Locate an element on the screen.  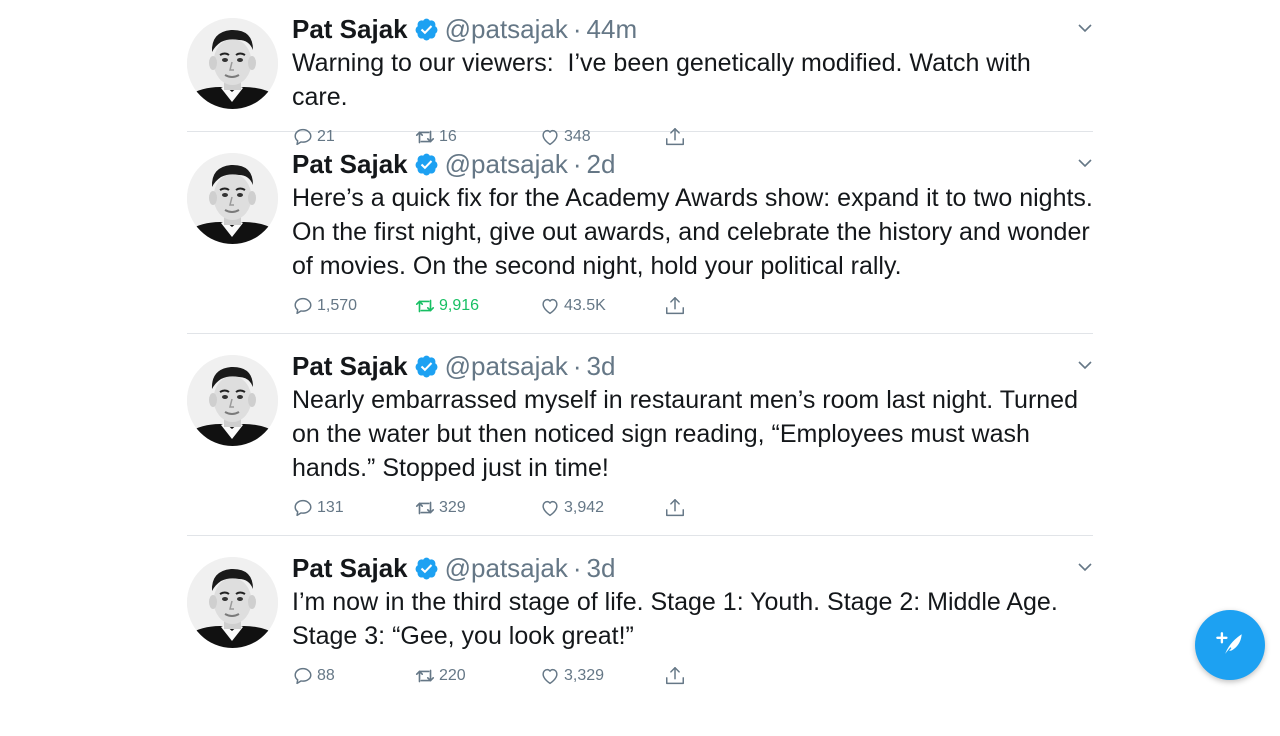
retweet-button: 220 is located at coordinates (440, 676).